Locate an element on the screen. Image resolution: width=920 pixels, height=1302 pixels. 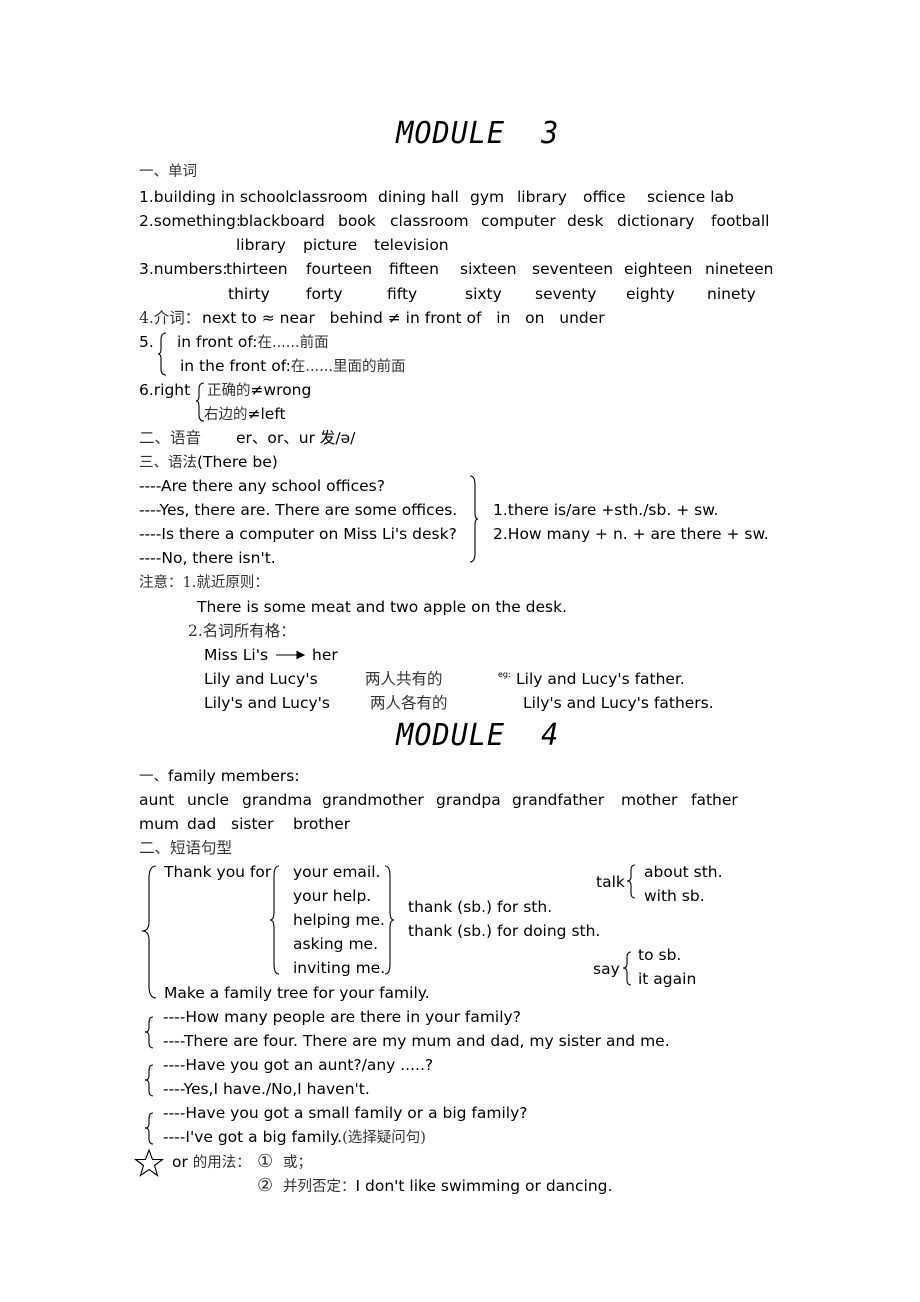
vocab-word: science lab is located at coordinates (690, 197).